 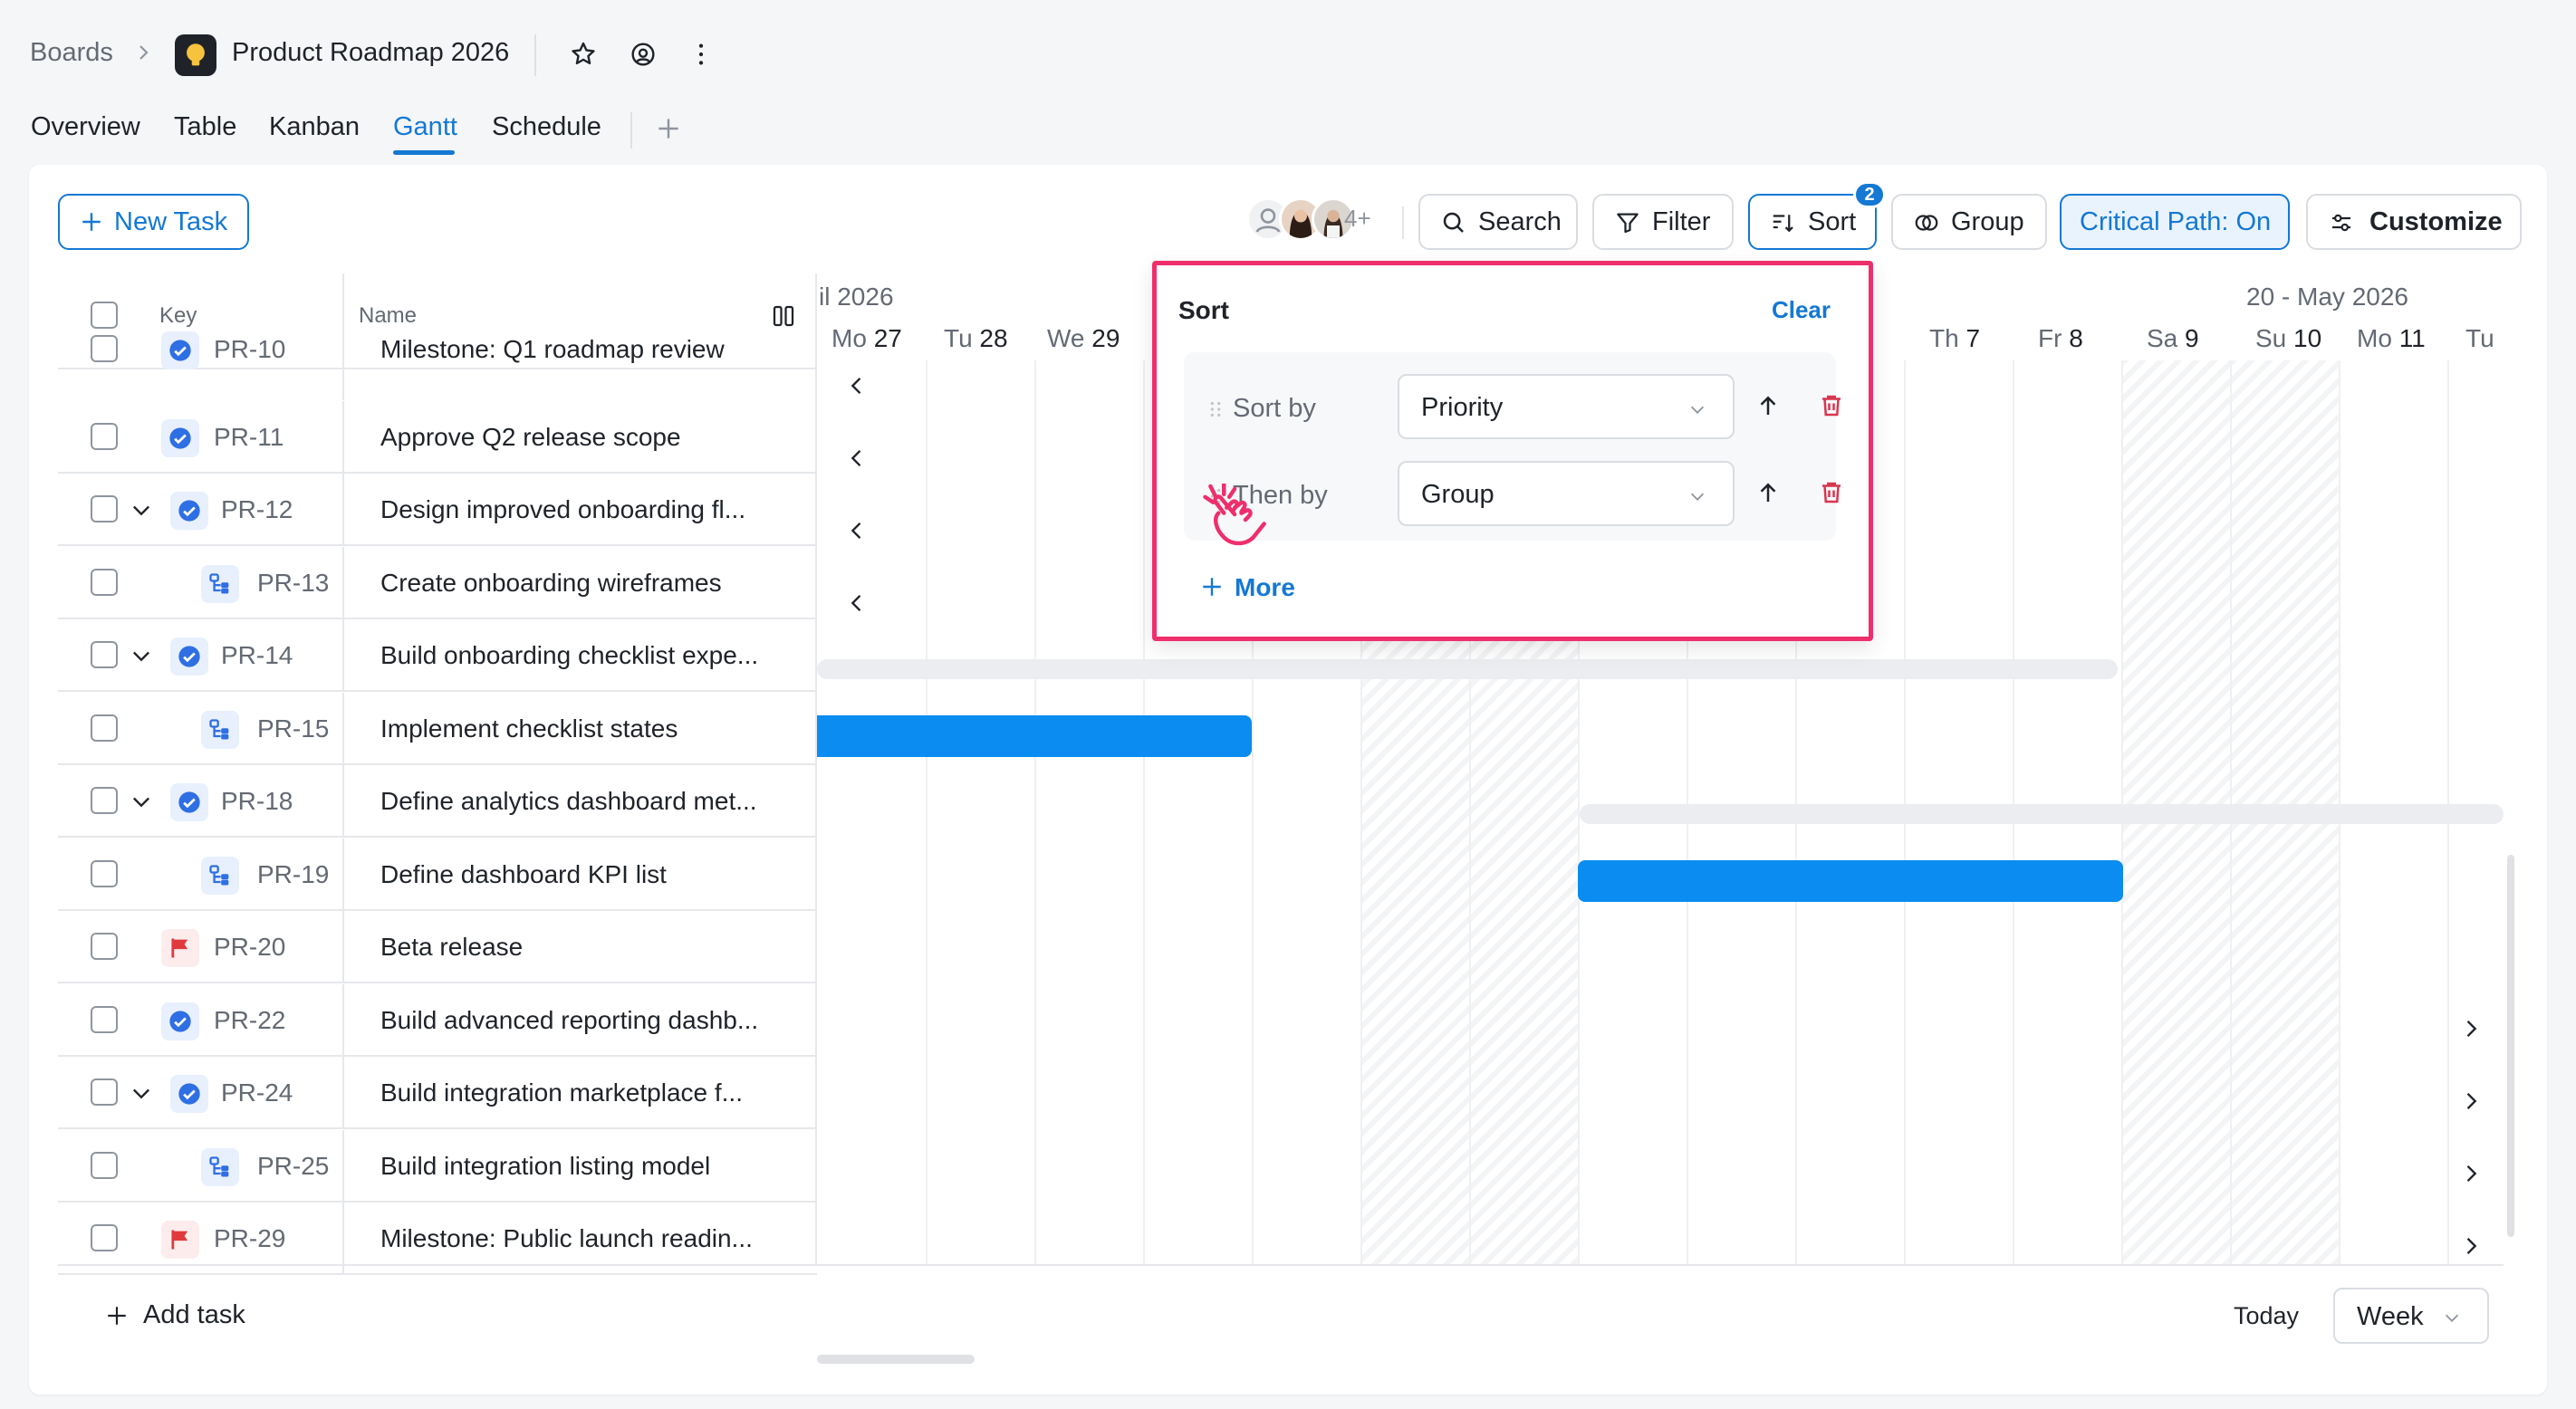 I want to click on group-button: Group, so click(x=1969, y=222).